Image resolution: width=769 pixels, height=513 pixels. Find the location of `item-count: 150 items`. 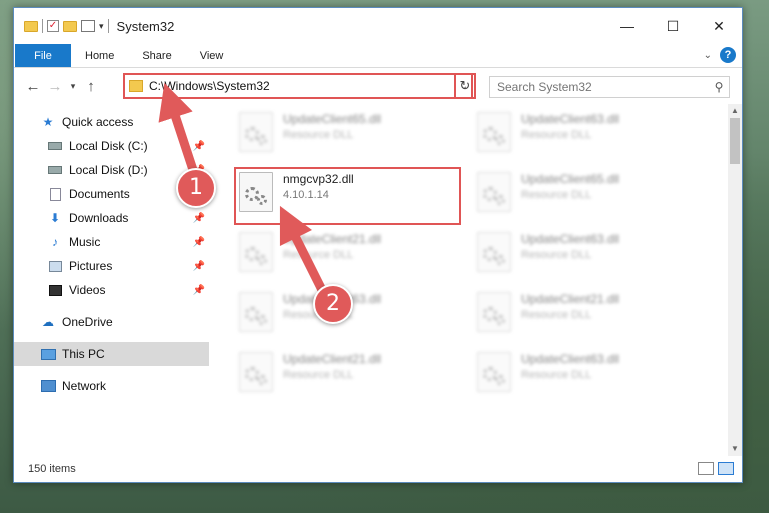

item-count: 150 items is located at coordinates (52, 469).